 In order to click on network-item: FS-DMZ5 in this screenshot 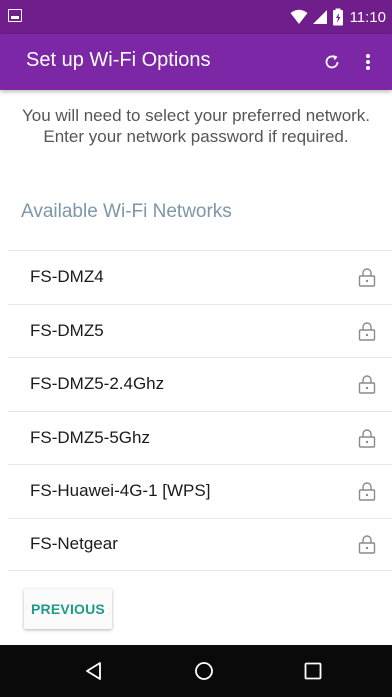, I will do `click(200, 330)`.